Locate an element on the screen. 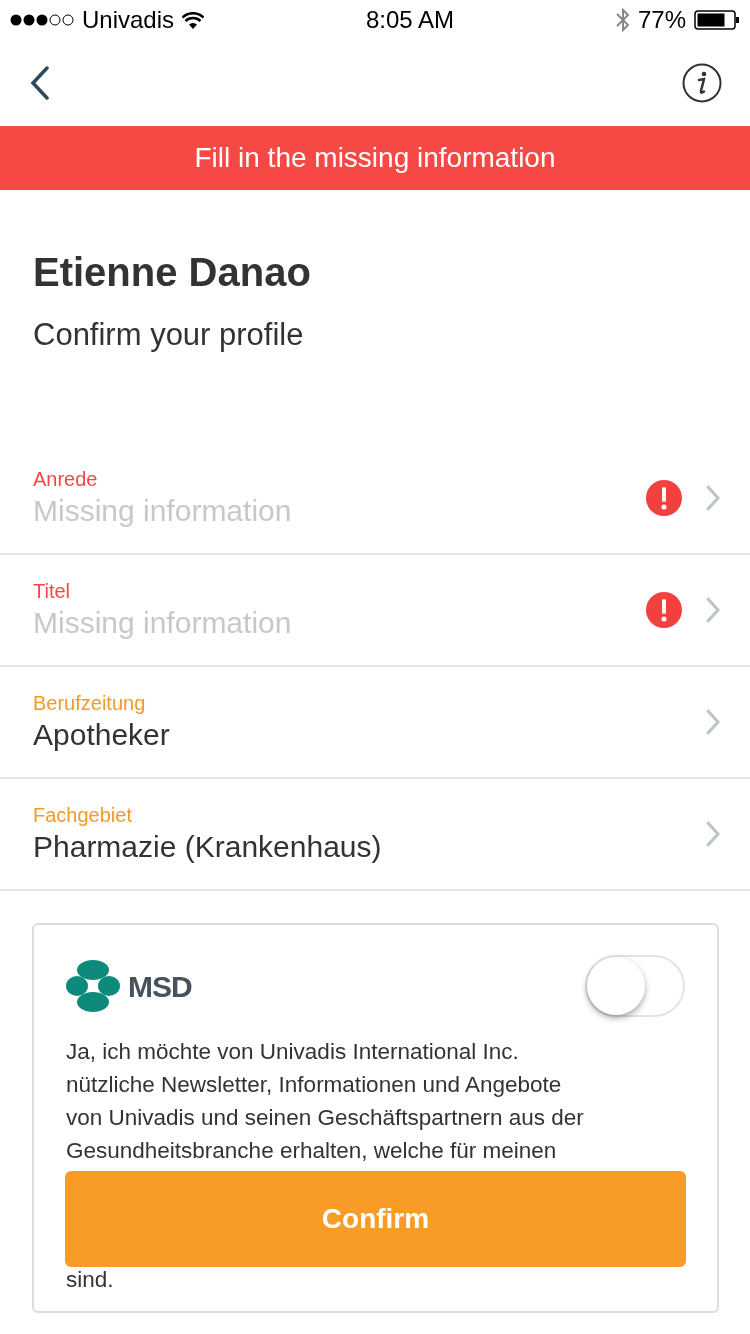  profile-field-row: Fachgebiet Pharmazie (Krankenhaus) is located at coordinates (375, 835).